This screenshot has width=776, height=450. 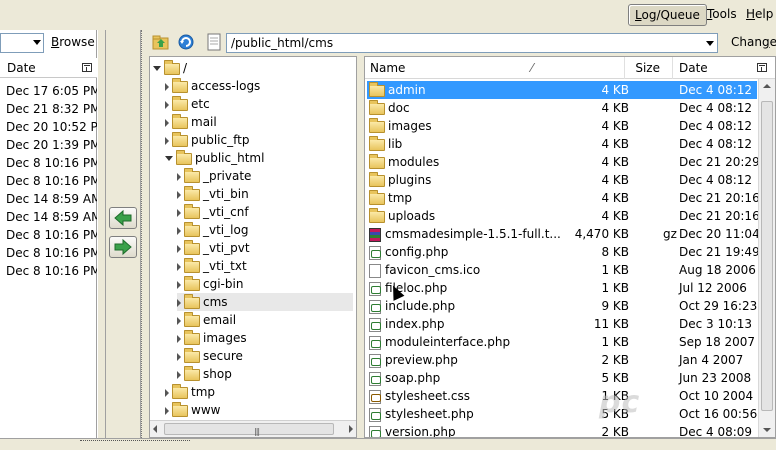 I want to click on file-row: soap.php 5 KB Jun 23 2008, so click(x=562, y=378).